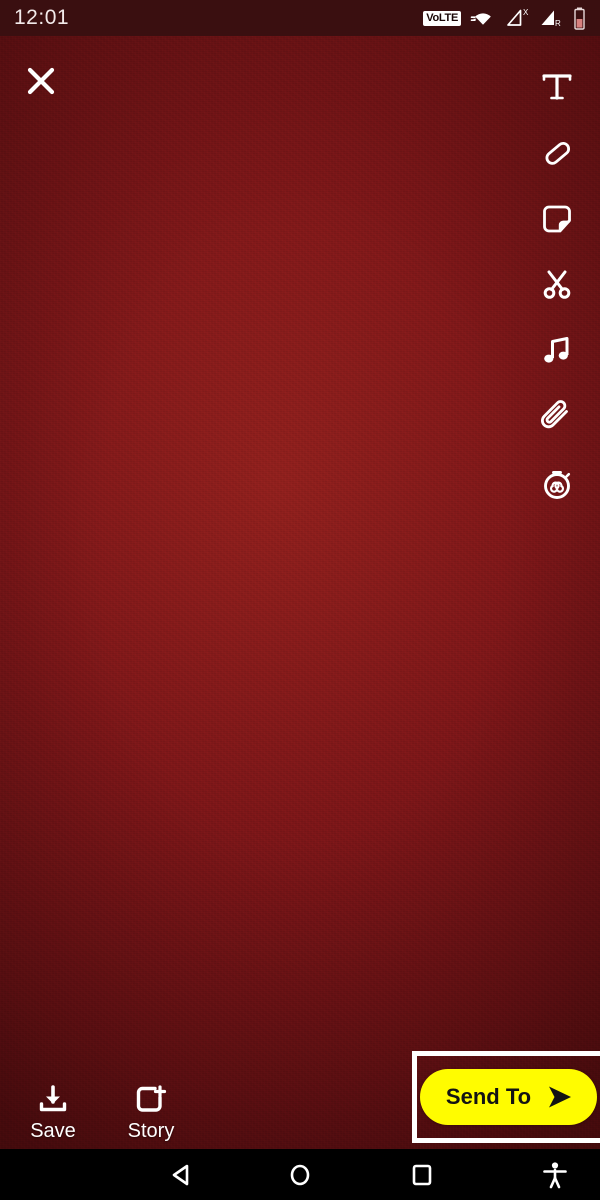  What do you see at coordinates (53, 1131) in the screenshot?
I see `save-label: Save` at bounding box center [53, 1131].